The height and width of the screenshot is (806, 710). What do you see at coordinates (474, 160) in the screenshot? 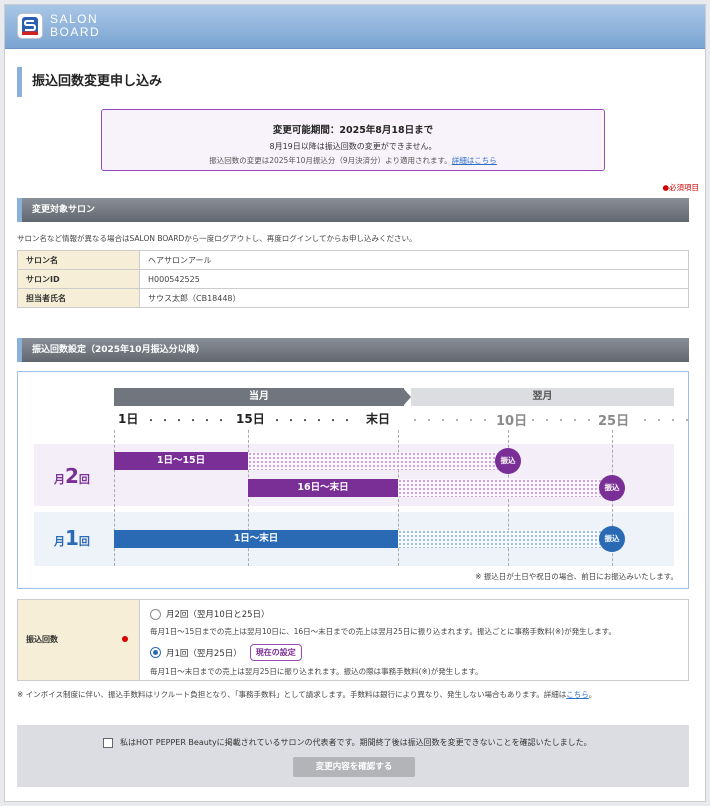
I see `notice-details-link: 詳細はこちら` at bounding box center [474, 160].